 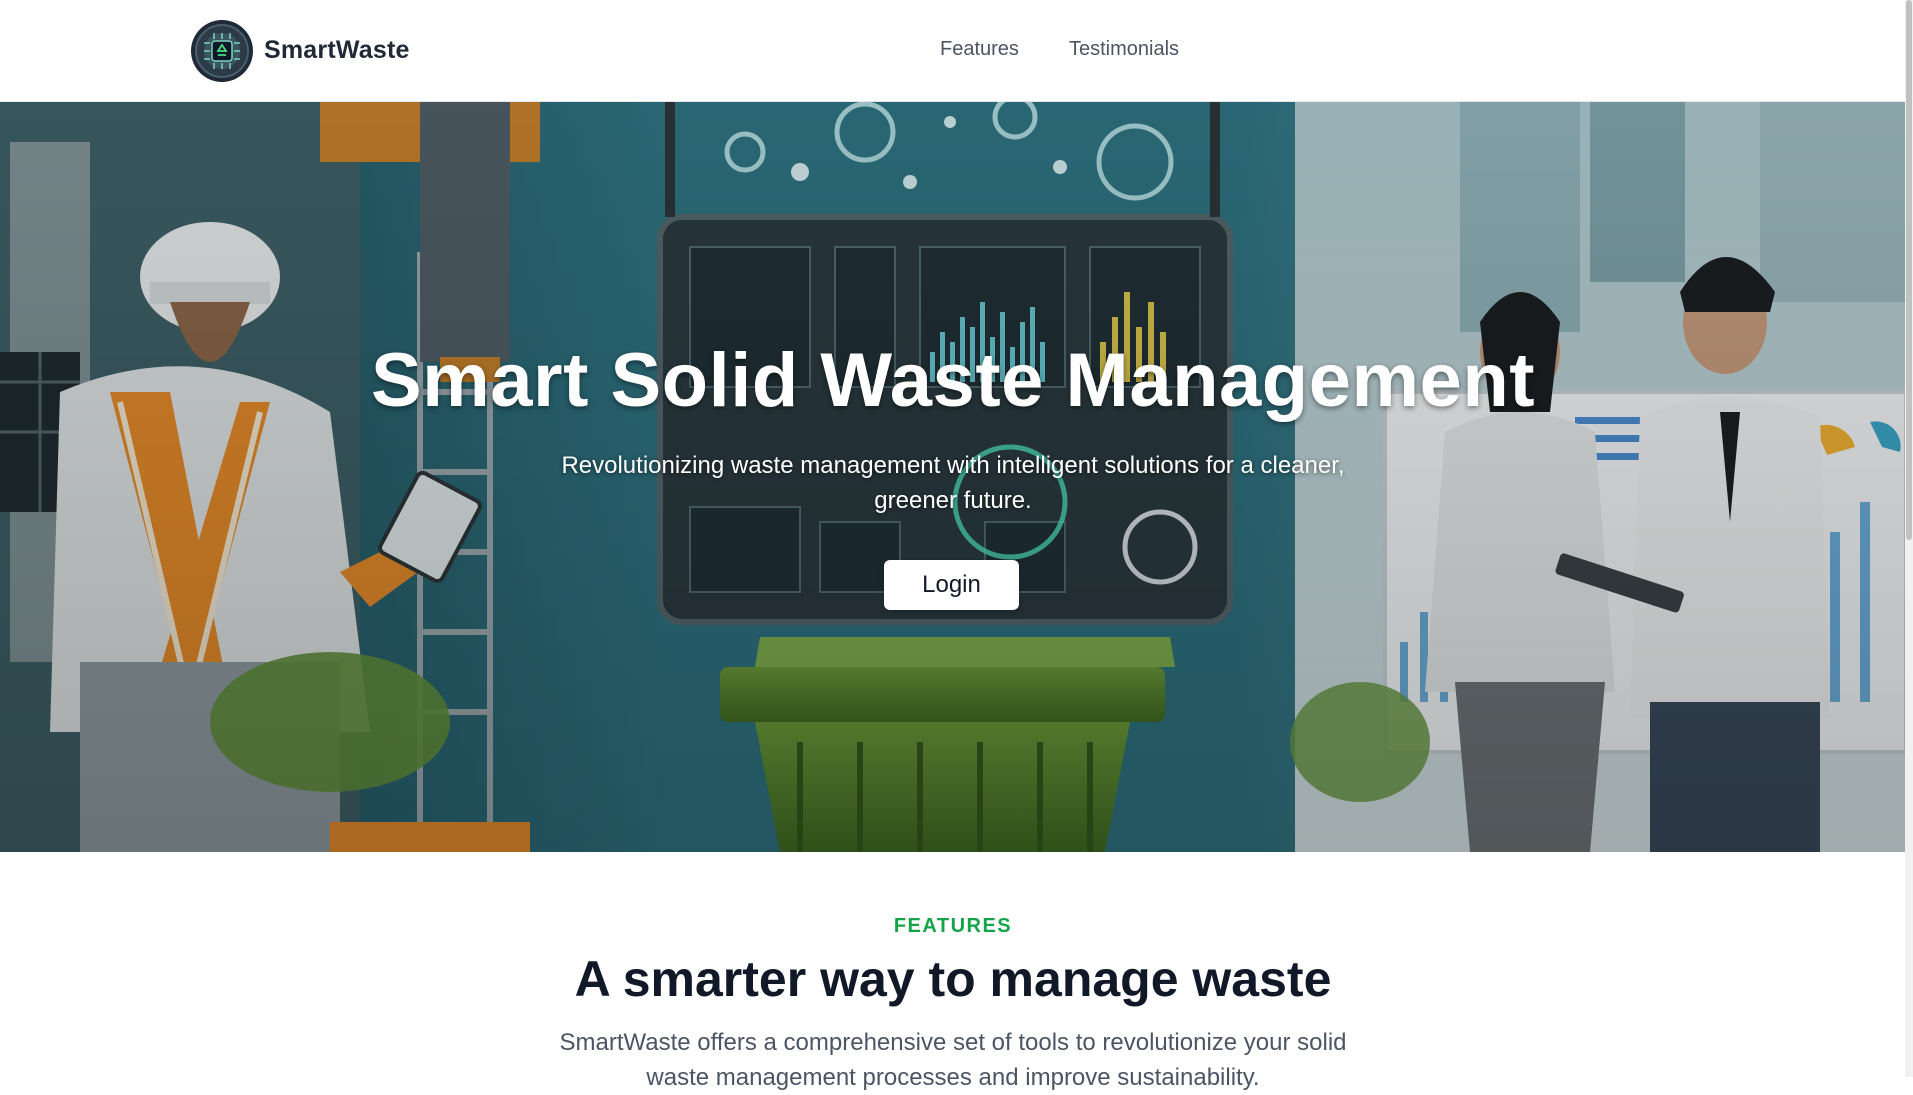 What do you see at coordinates (337, 50) in the screenshot?
I see `brand-name: SmartWaste` at bounding box center [337, 50].